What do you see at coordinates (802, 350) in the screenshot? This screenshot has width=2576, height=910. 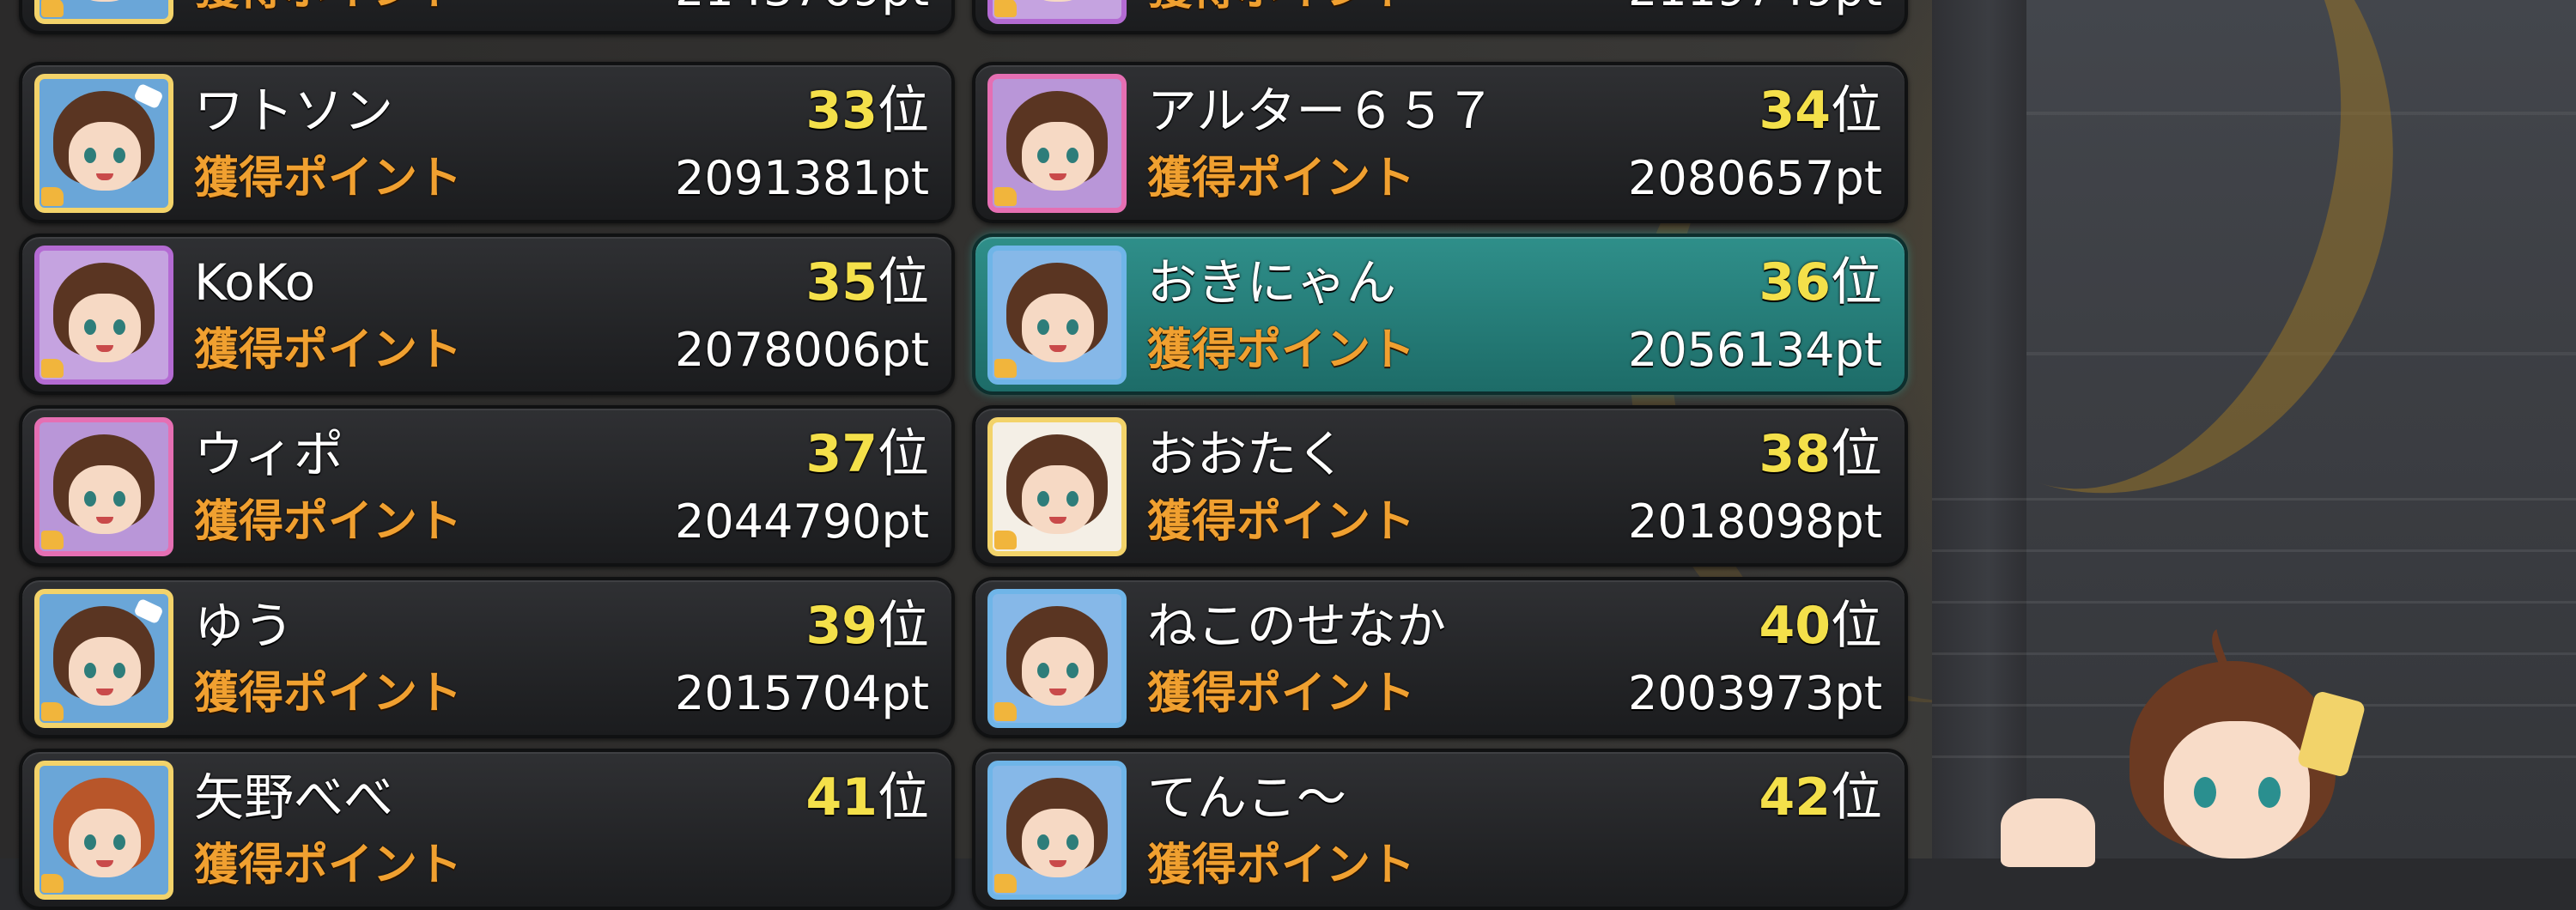 I see `points-value: 2078006pt` at bounding box center [802, 350].